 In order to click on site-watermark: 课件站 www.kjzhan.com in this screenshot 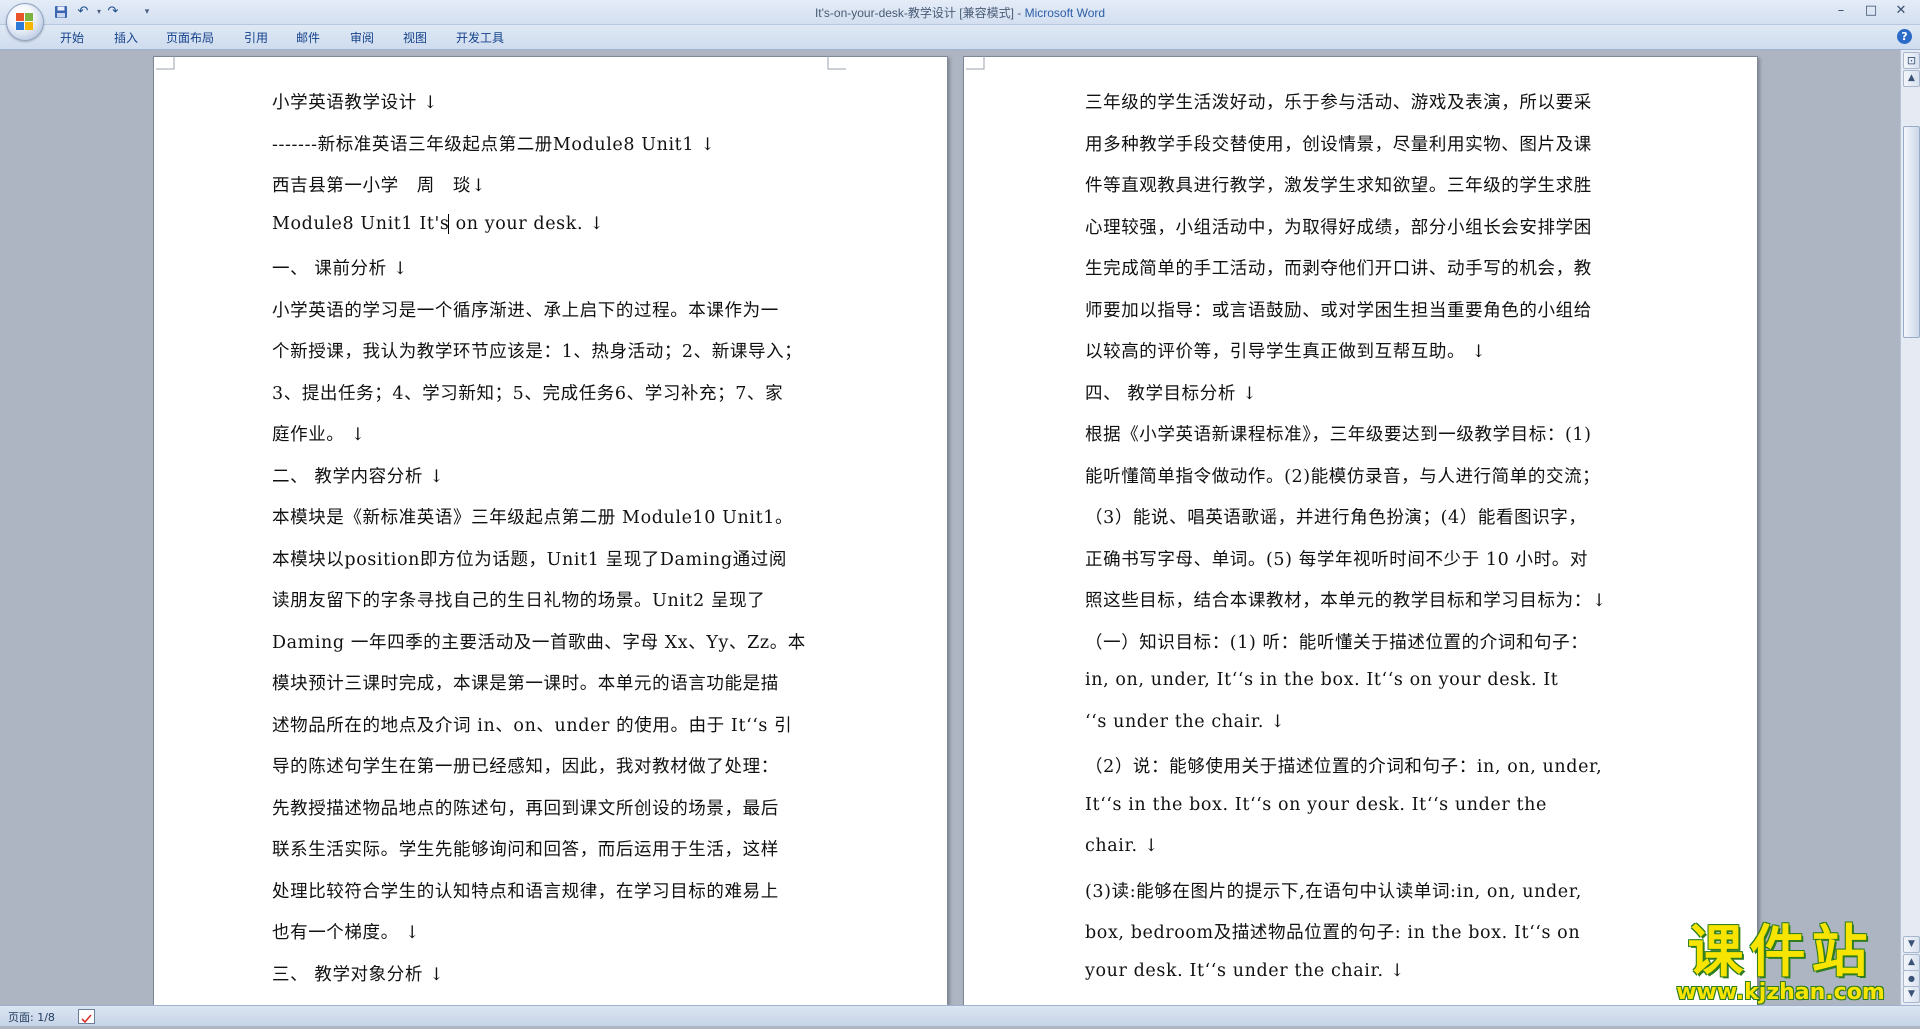, I will do `click(1780, 964)`.